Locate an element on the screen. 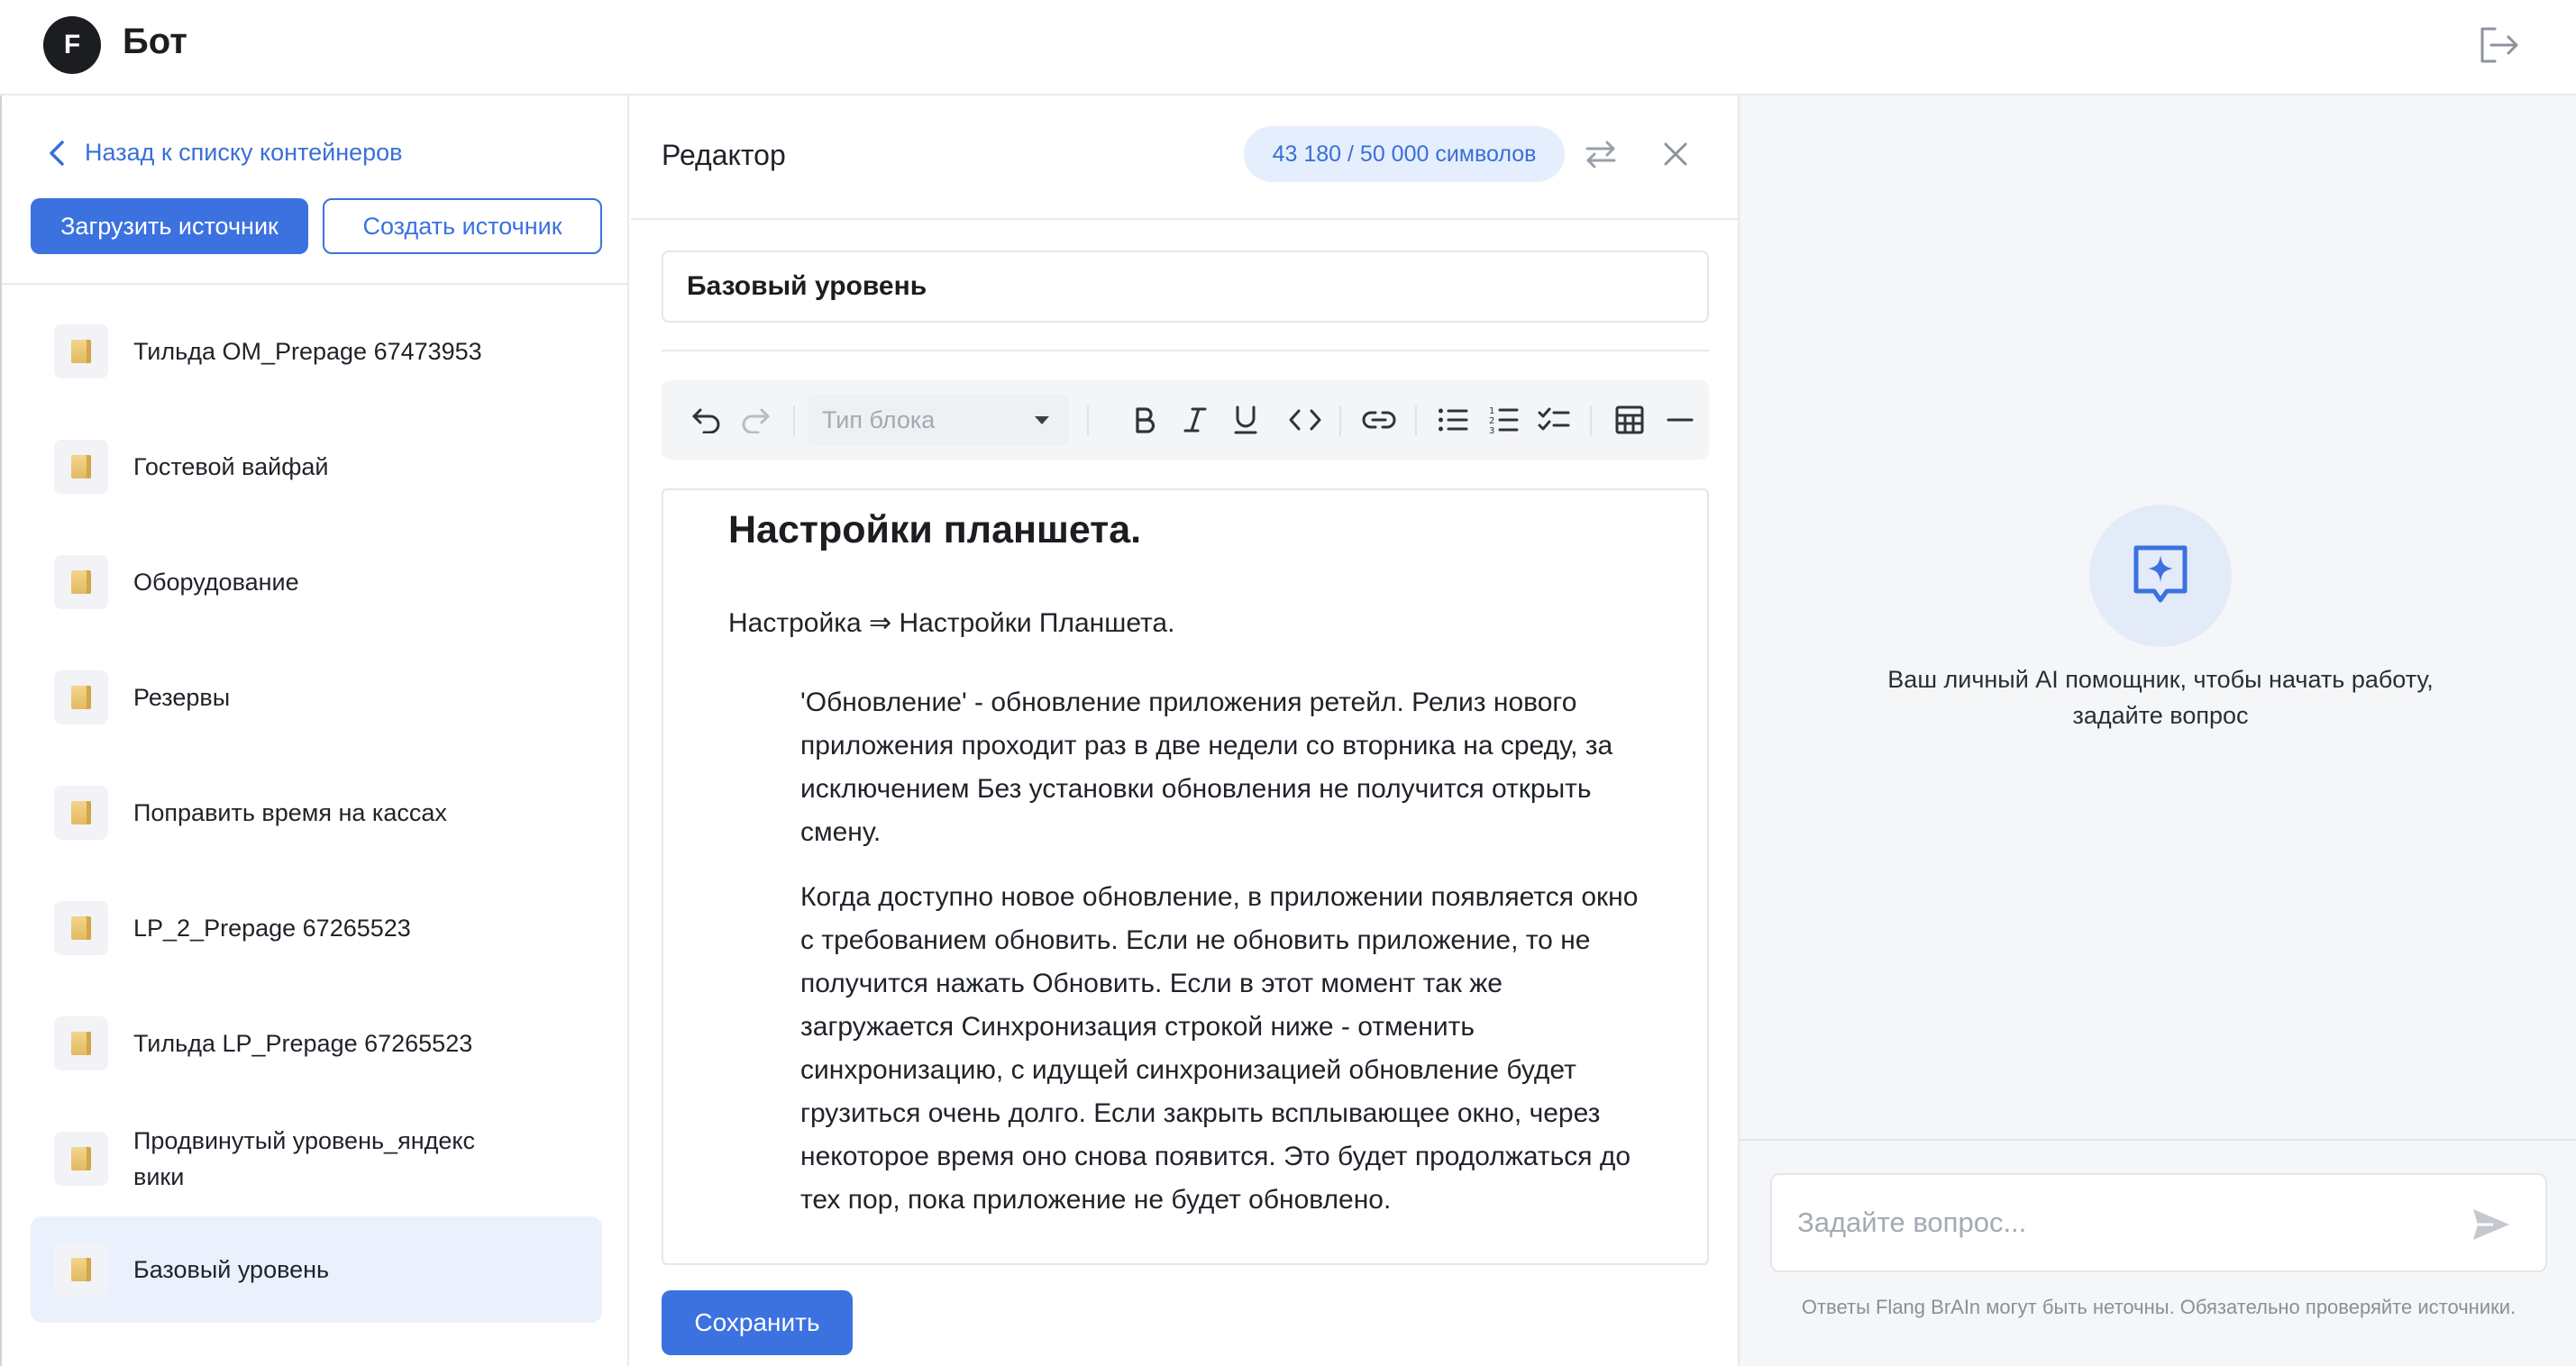  source-item: LP_2_Prepage 67265523 is located at coordinates (316, 928).